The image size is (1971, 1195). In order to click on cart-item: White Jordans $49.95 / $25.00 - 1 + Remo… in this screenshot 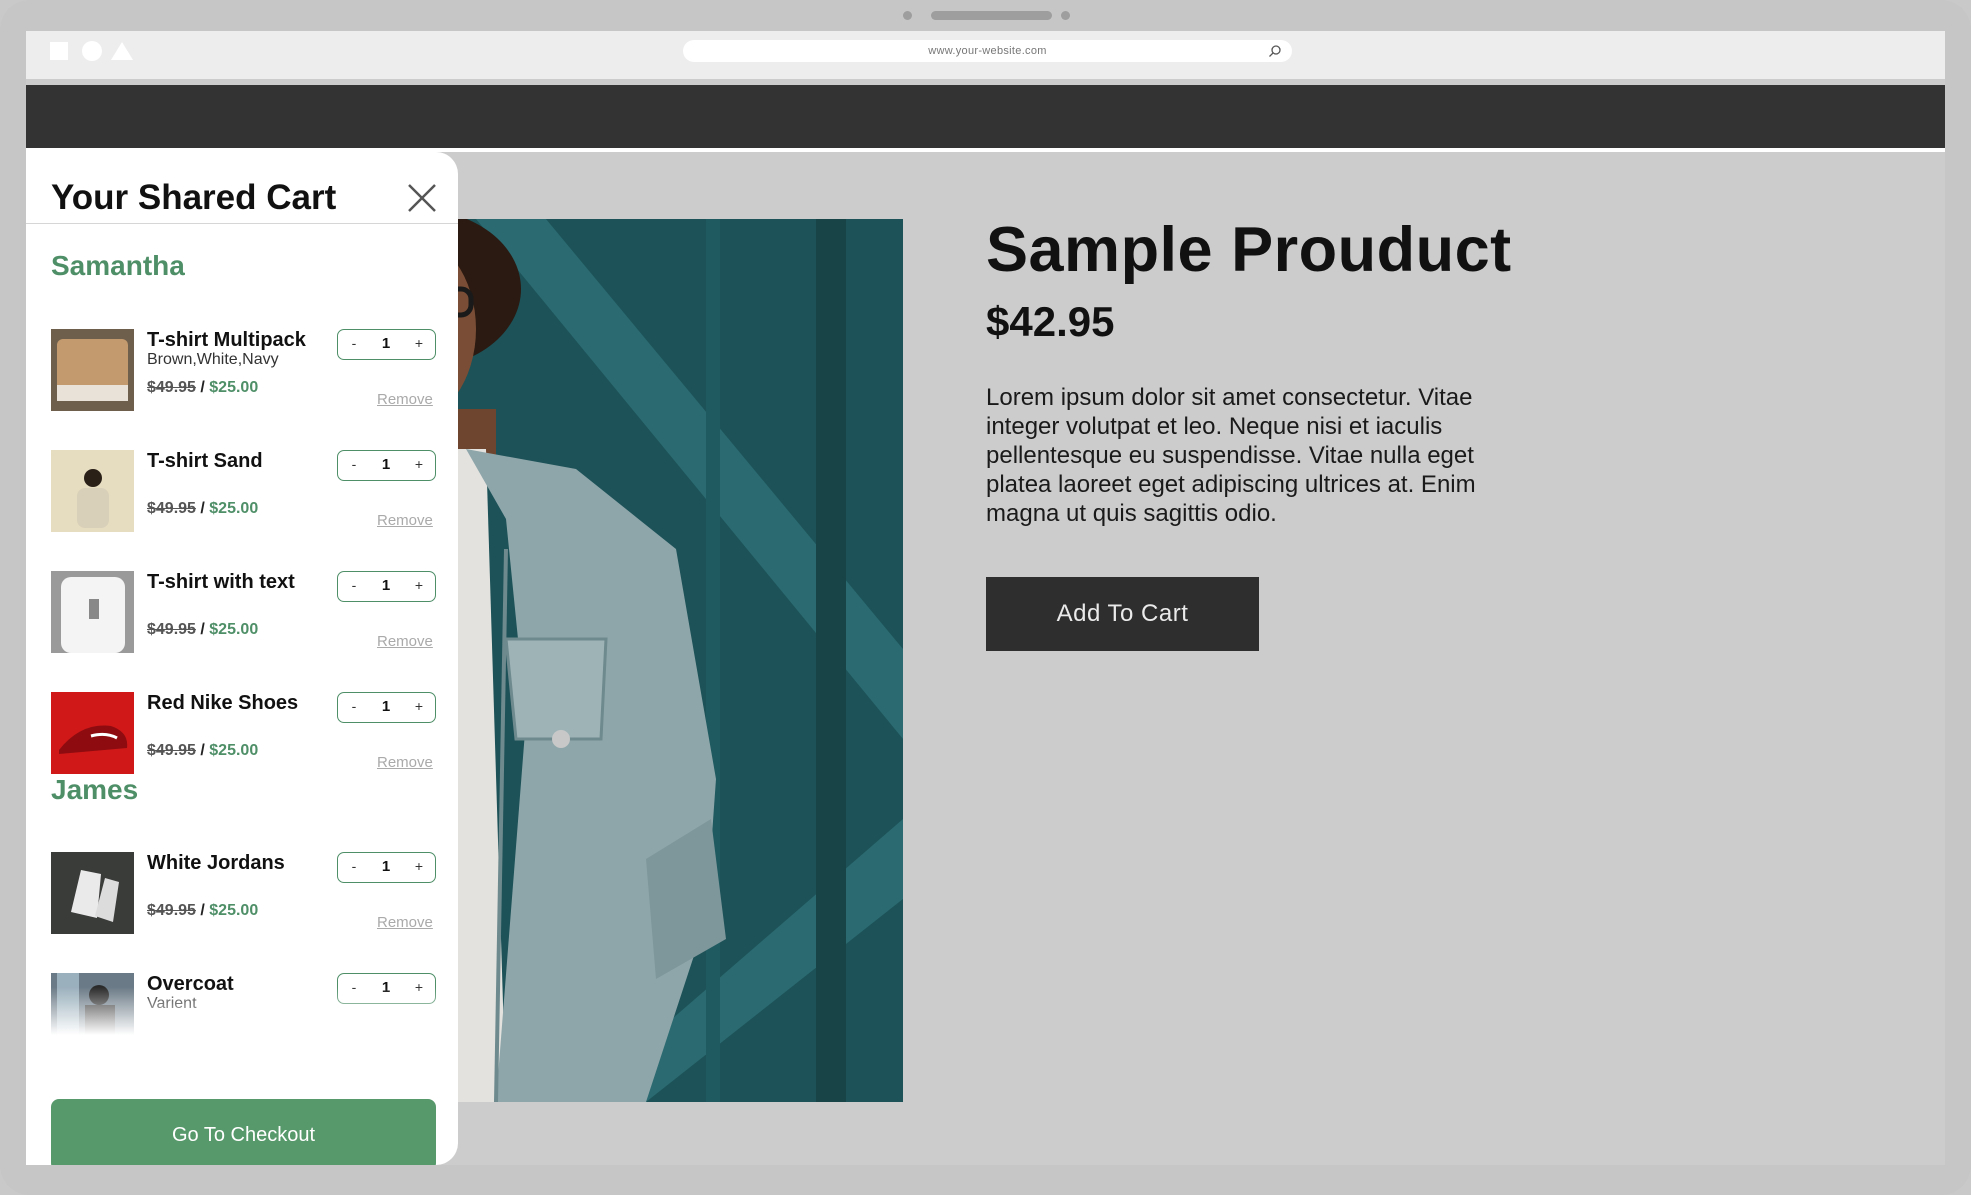, I will do `click(243, 894)`.